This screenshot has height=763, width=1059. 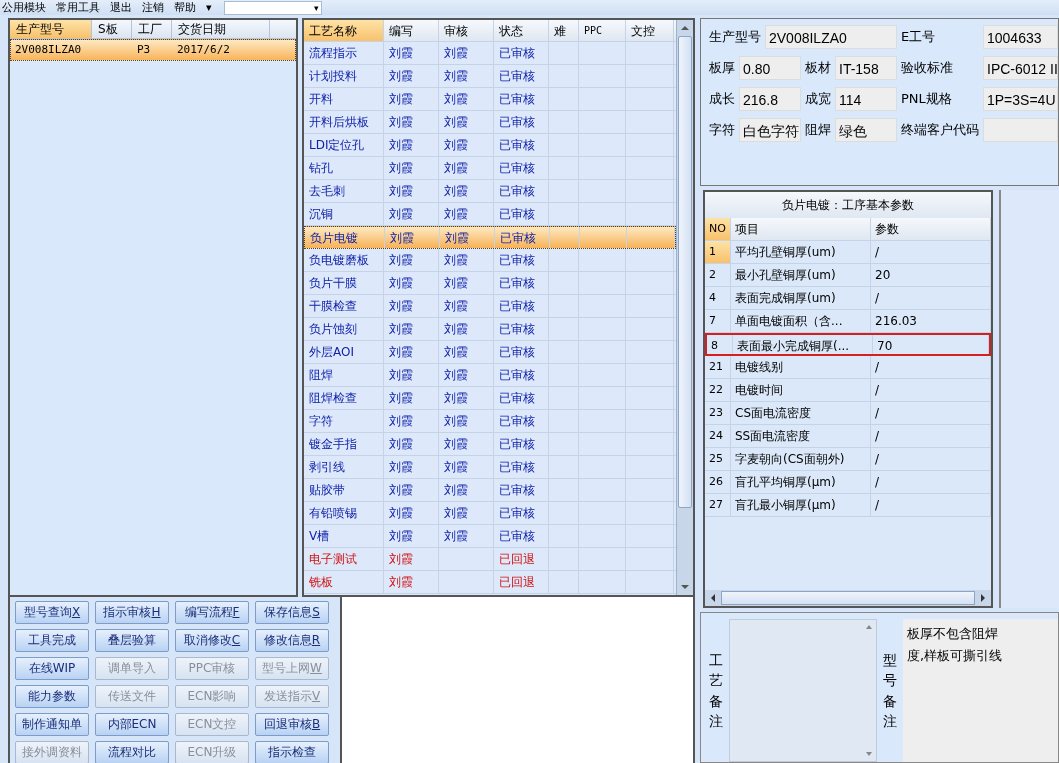 I want to click on process-row: 负电镀磨板 刘霞 刘霞 已审核, so click(x=490, y=260).